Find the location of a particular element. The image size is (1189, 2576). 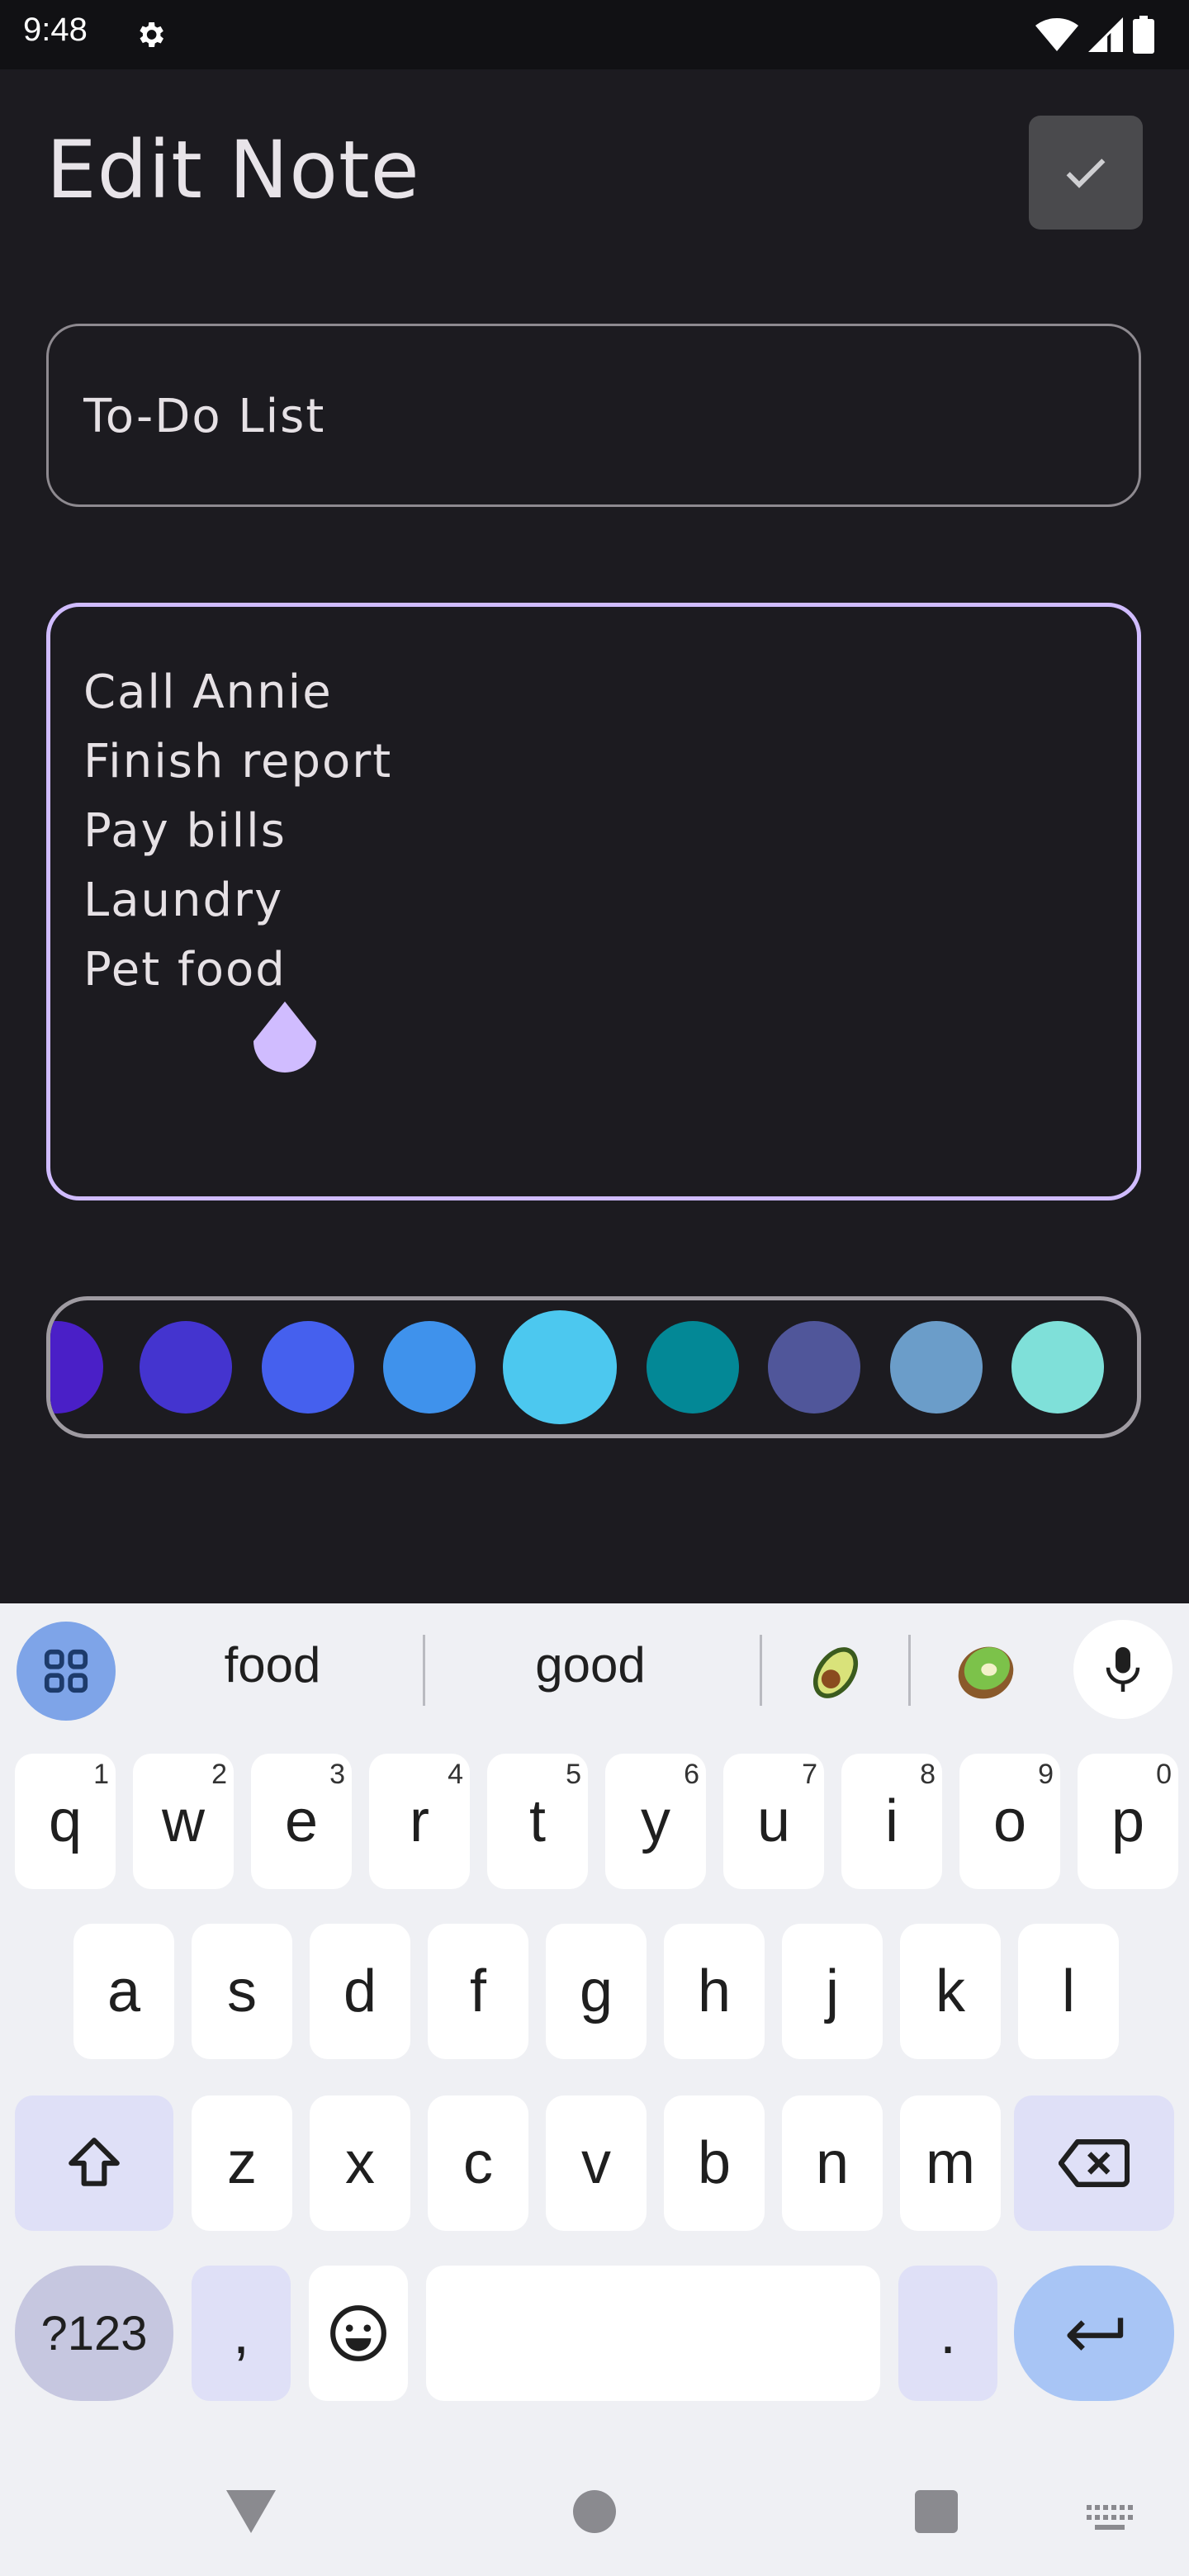

status-time: 9:48 is located at coordinates (55, 30).